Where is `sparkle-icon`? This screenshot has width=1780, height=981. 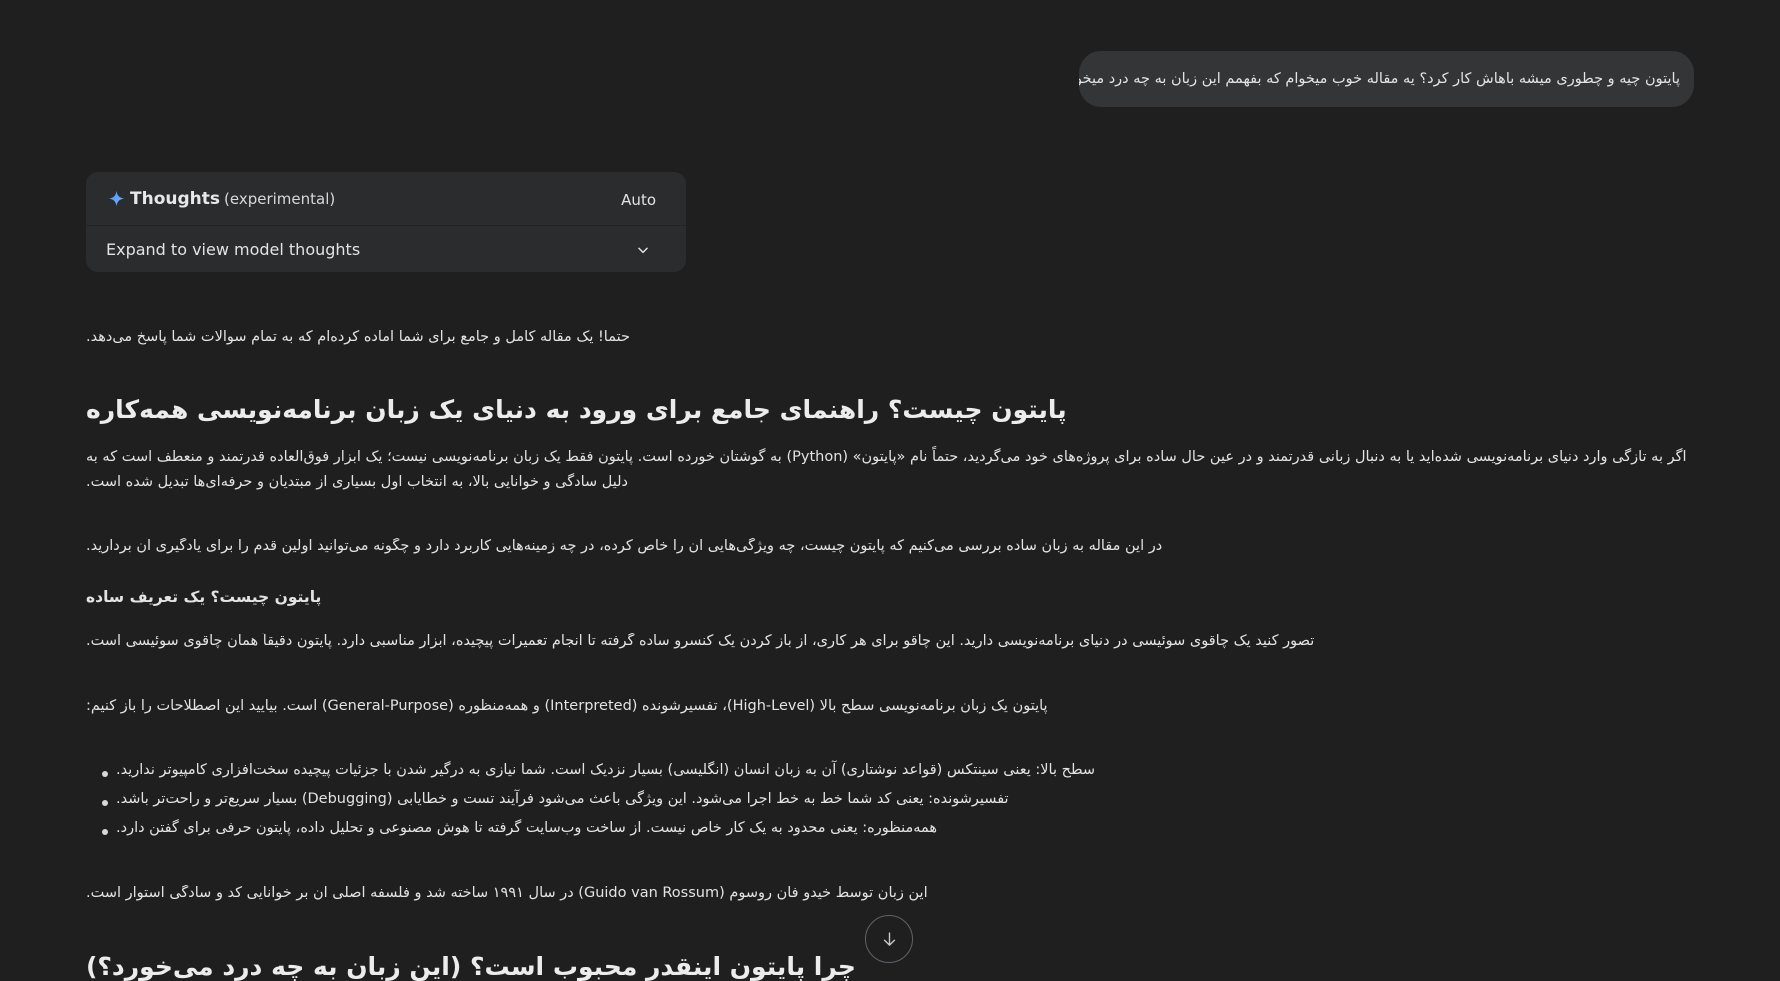
sparkle-icon is located at coordinates (116, 198).